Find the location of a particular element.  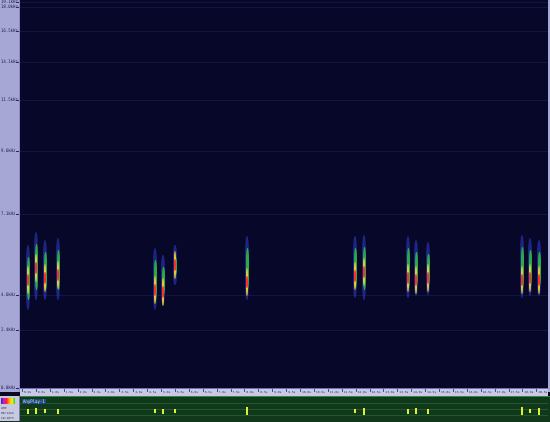

time-tick-label: 15.0s is located at coordinates (446, 392).